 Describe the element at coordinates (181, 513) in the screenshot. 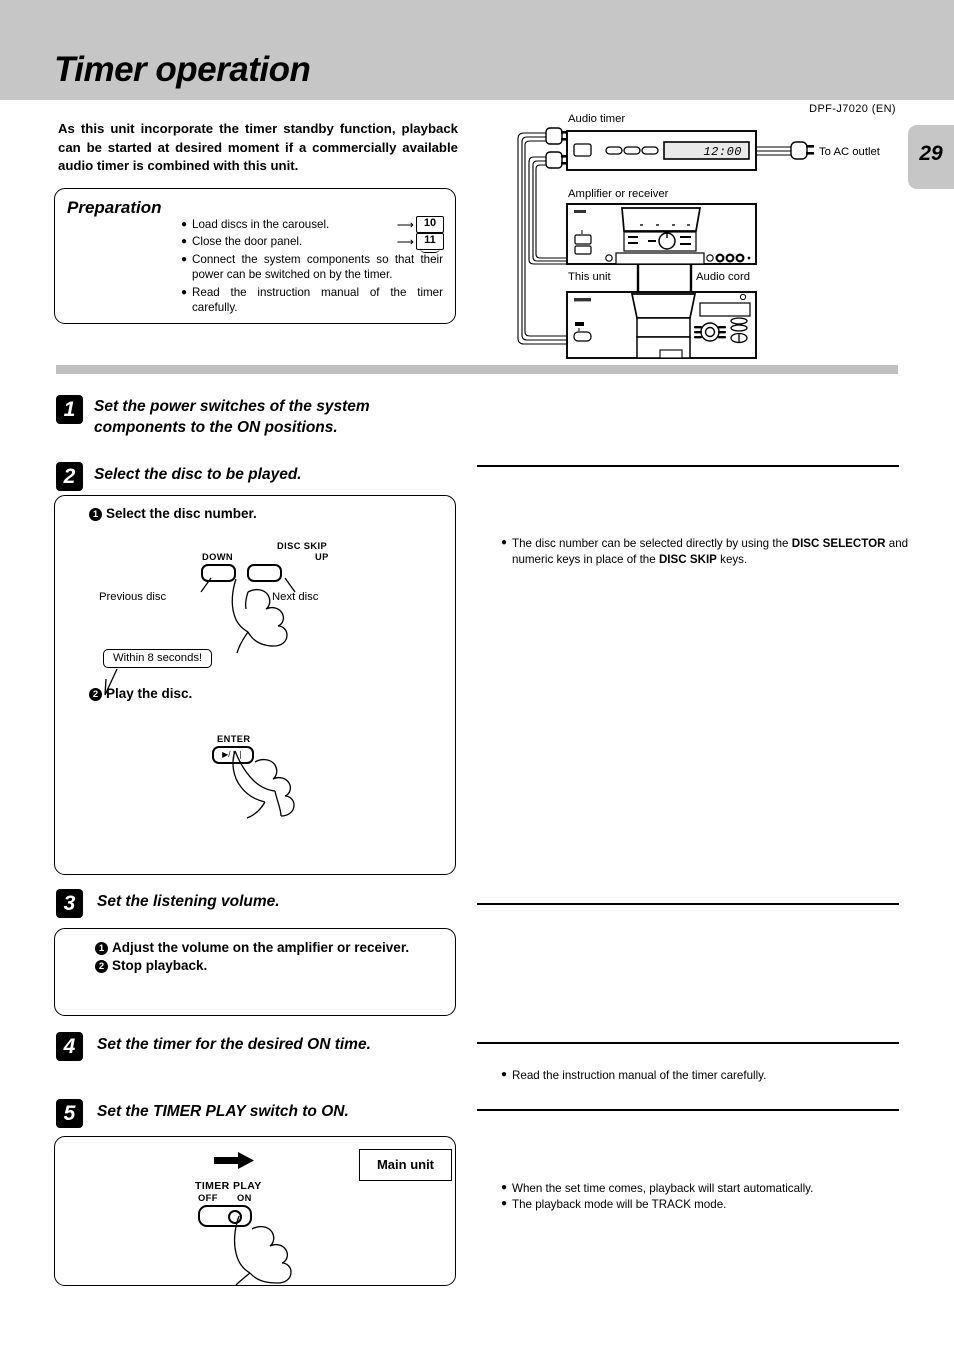

I see `substep-1-text: Select the disc number.` at that location.